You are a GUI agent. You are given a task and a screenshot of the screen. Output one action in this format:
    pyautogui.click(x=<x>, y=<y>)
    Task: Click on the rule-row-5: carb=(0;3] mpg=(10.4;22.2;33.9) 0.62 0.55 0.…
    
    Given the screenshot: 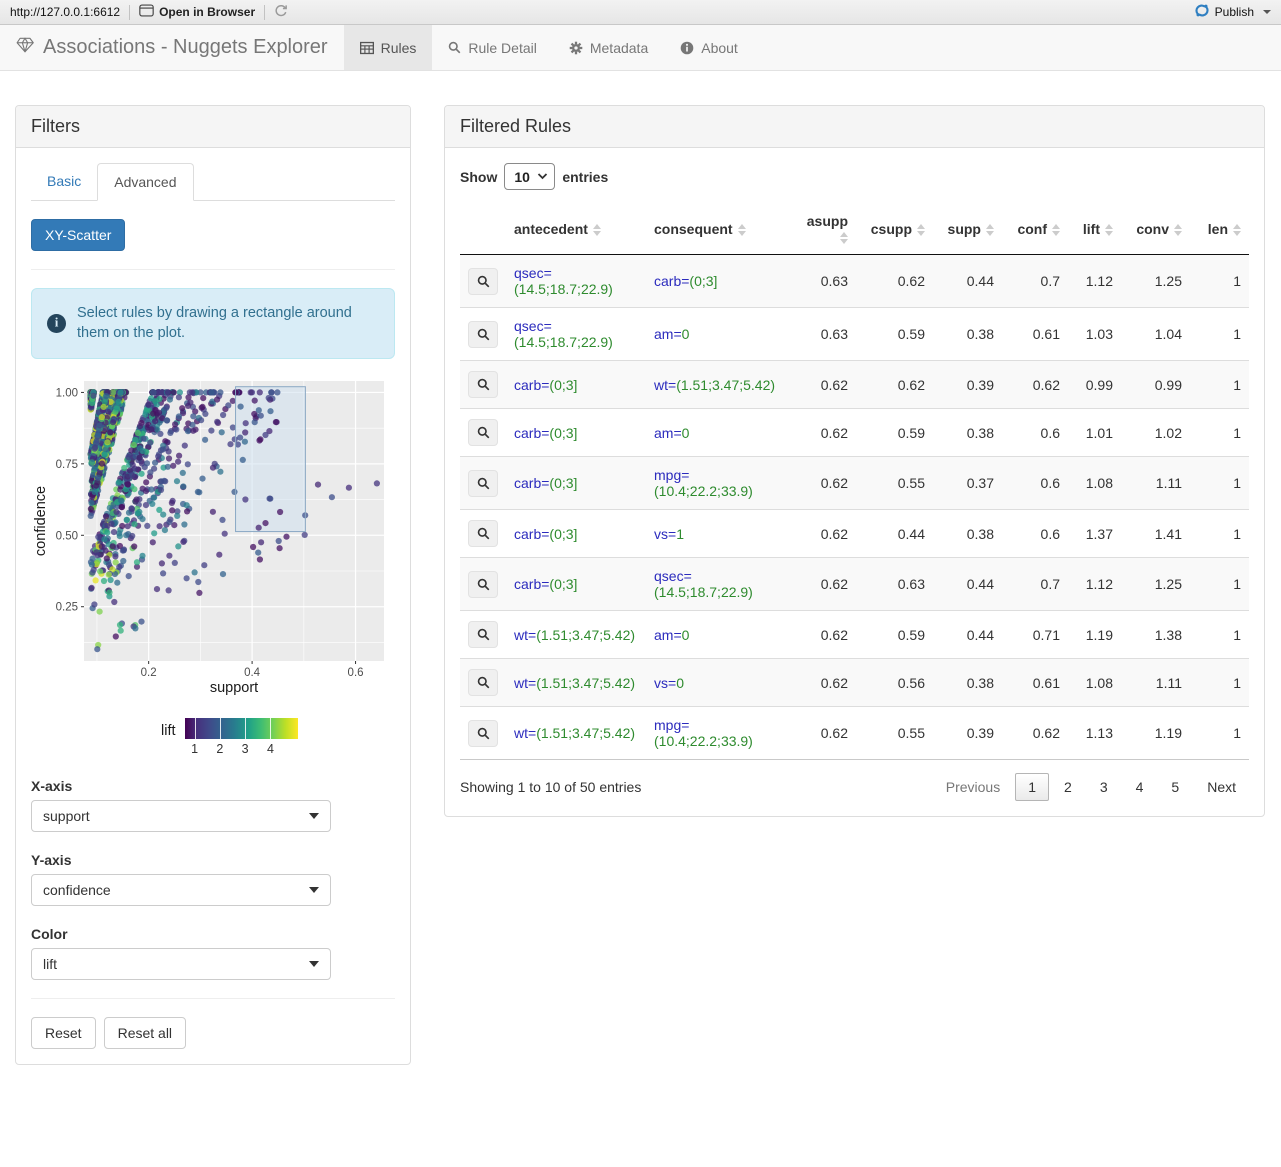 What is the action you would take?
    pyautogui.click(x=854, y=483)
    